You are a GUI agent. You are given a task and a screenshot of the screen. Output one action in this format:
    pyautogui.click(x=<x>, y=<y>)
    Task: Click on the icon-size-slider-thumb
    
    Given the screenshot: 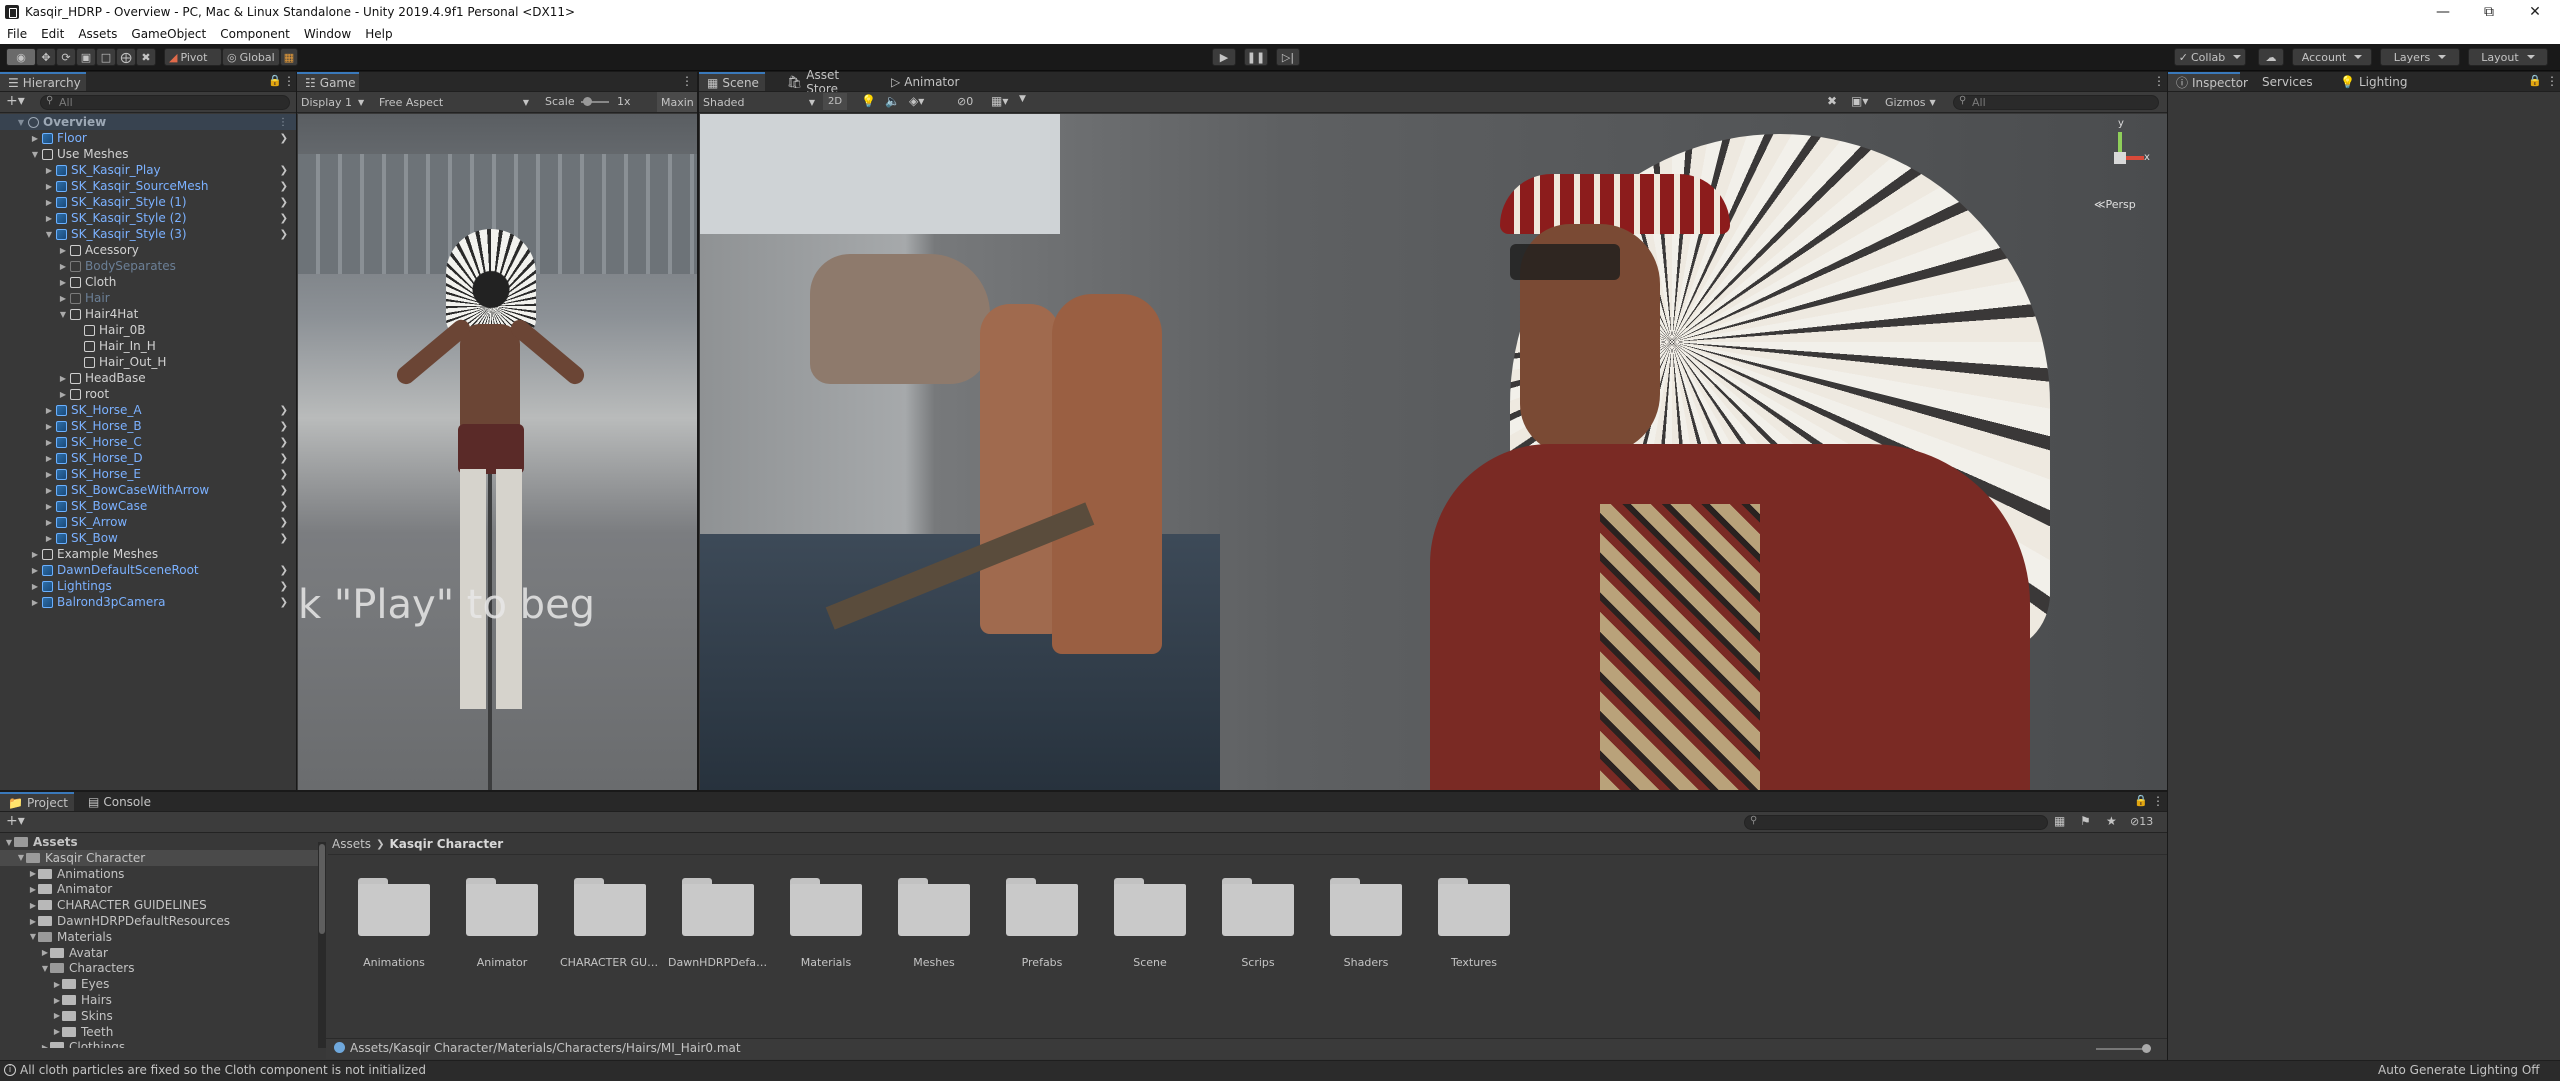 What is the action you would take?
    pyautogui.click(x=2146, y=1048)
    